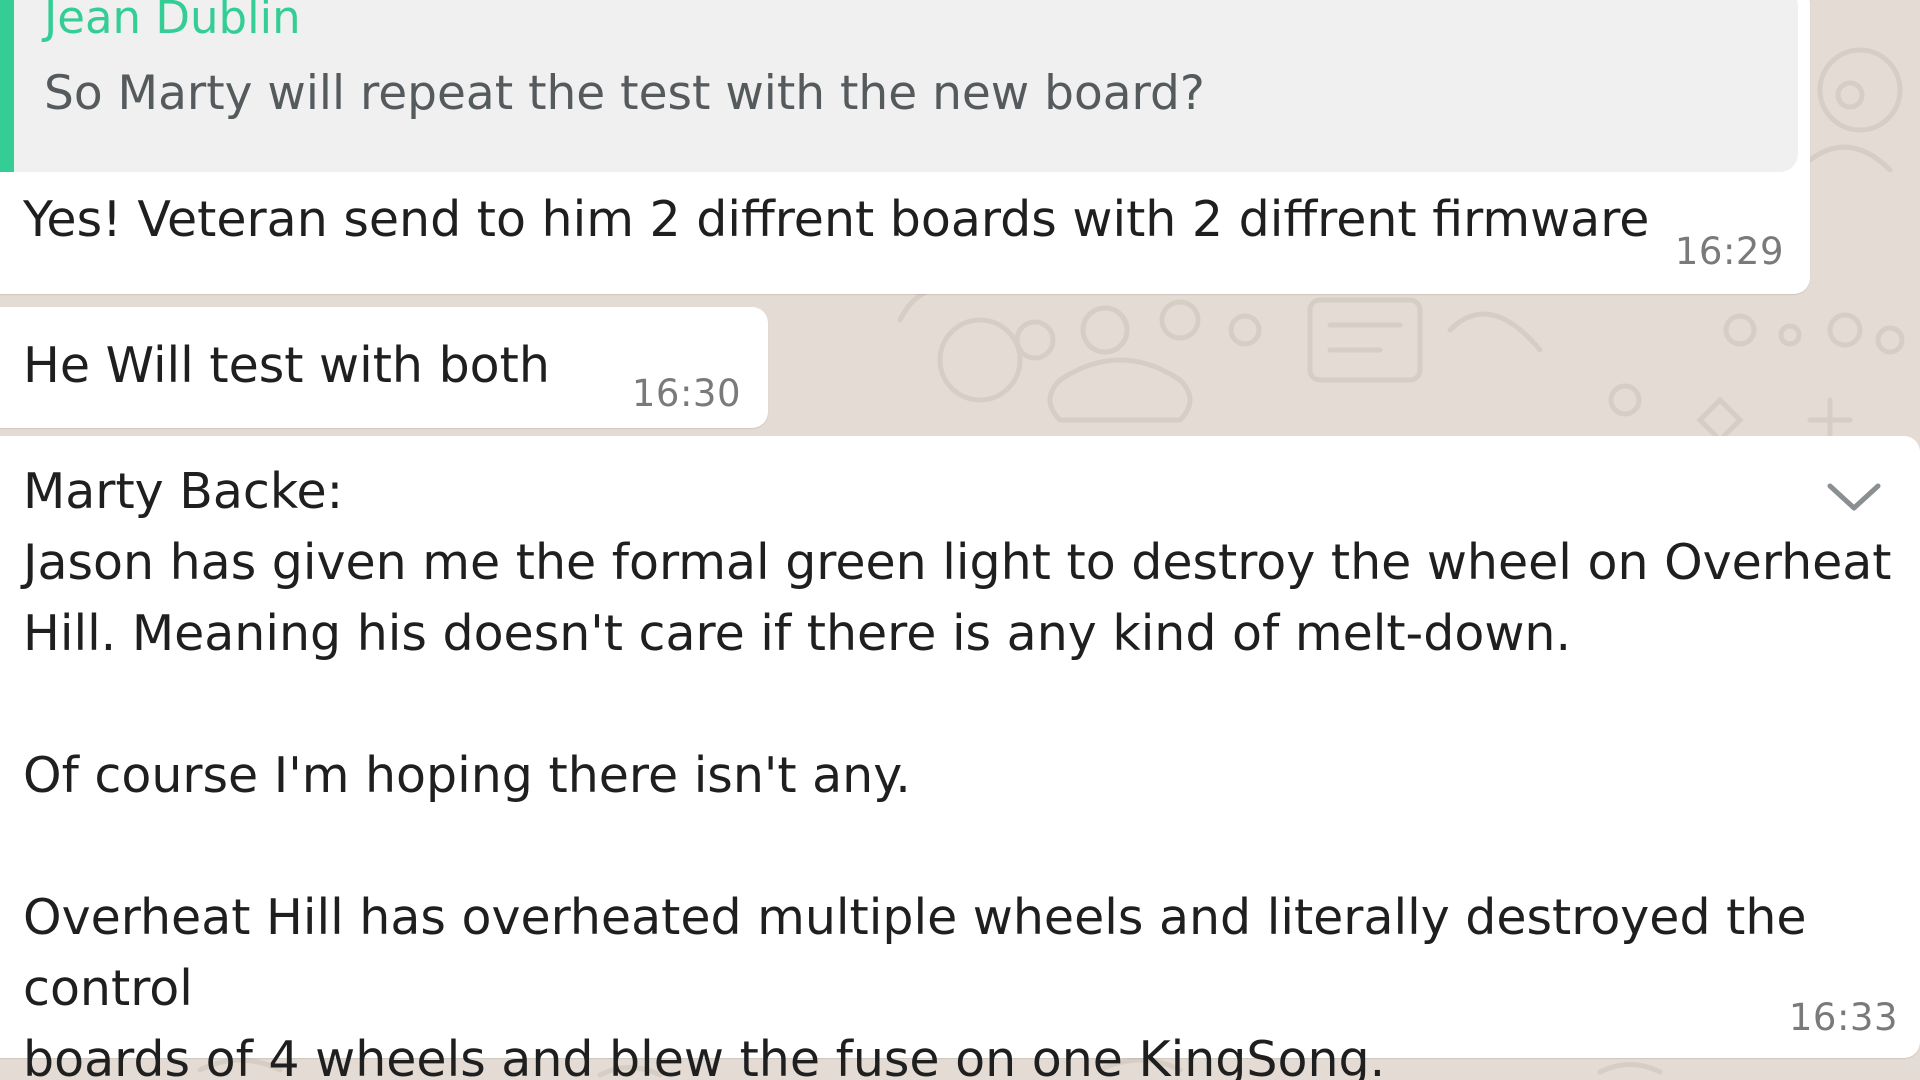 This screenshot has width=1920, height=1080. I want to click on message-timestamp: 16:33, so click(1843, 1017).